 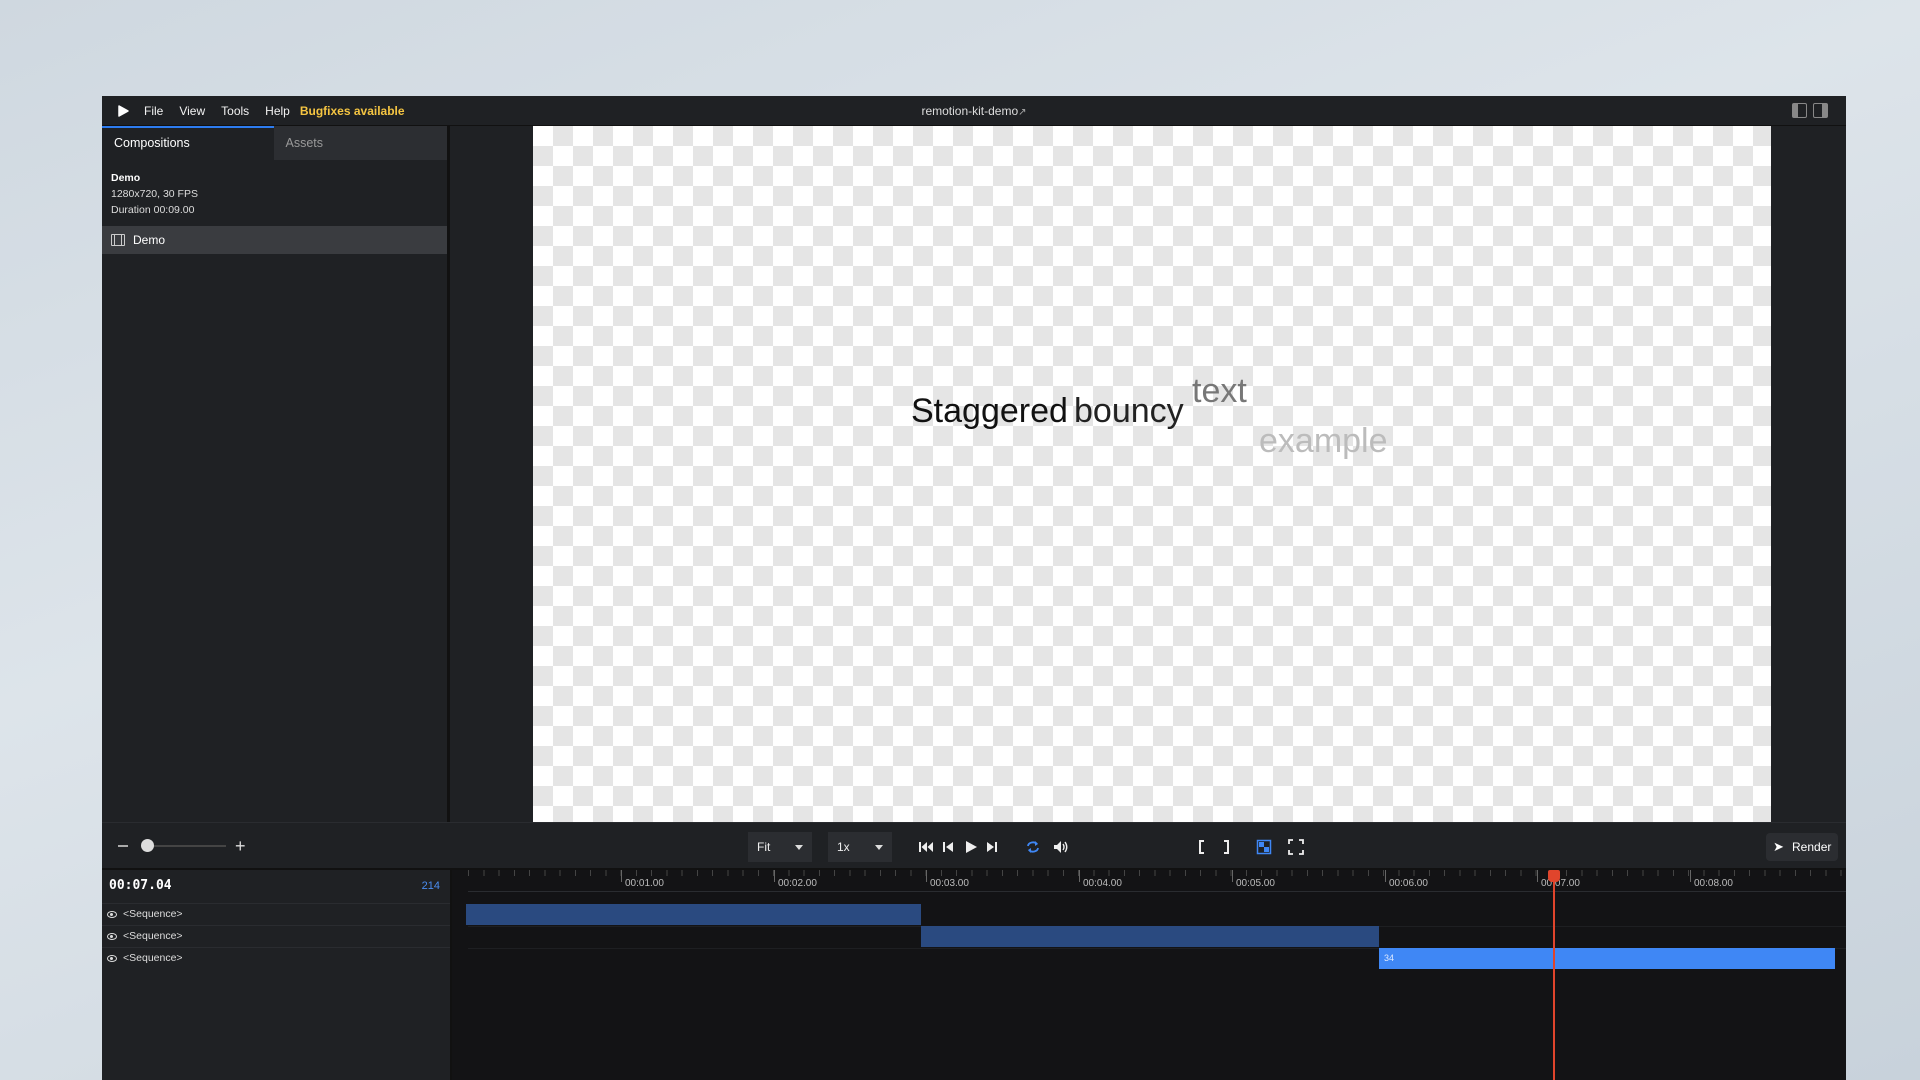 What do you see at coordinates (1799, 110) in the screenshot?
I see `toggle-left-panel-icon` at bounding box center [1799, 110].